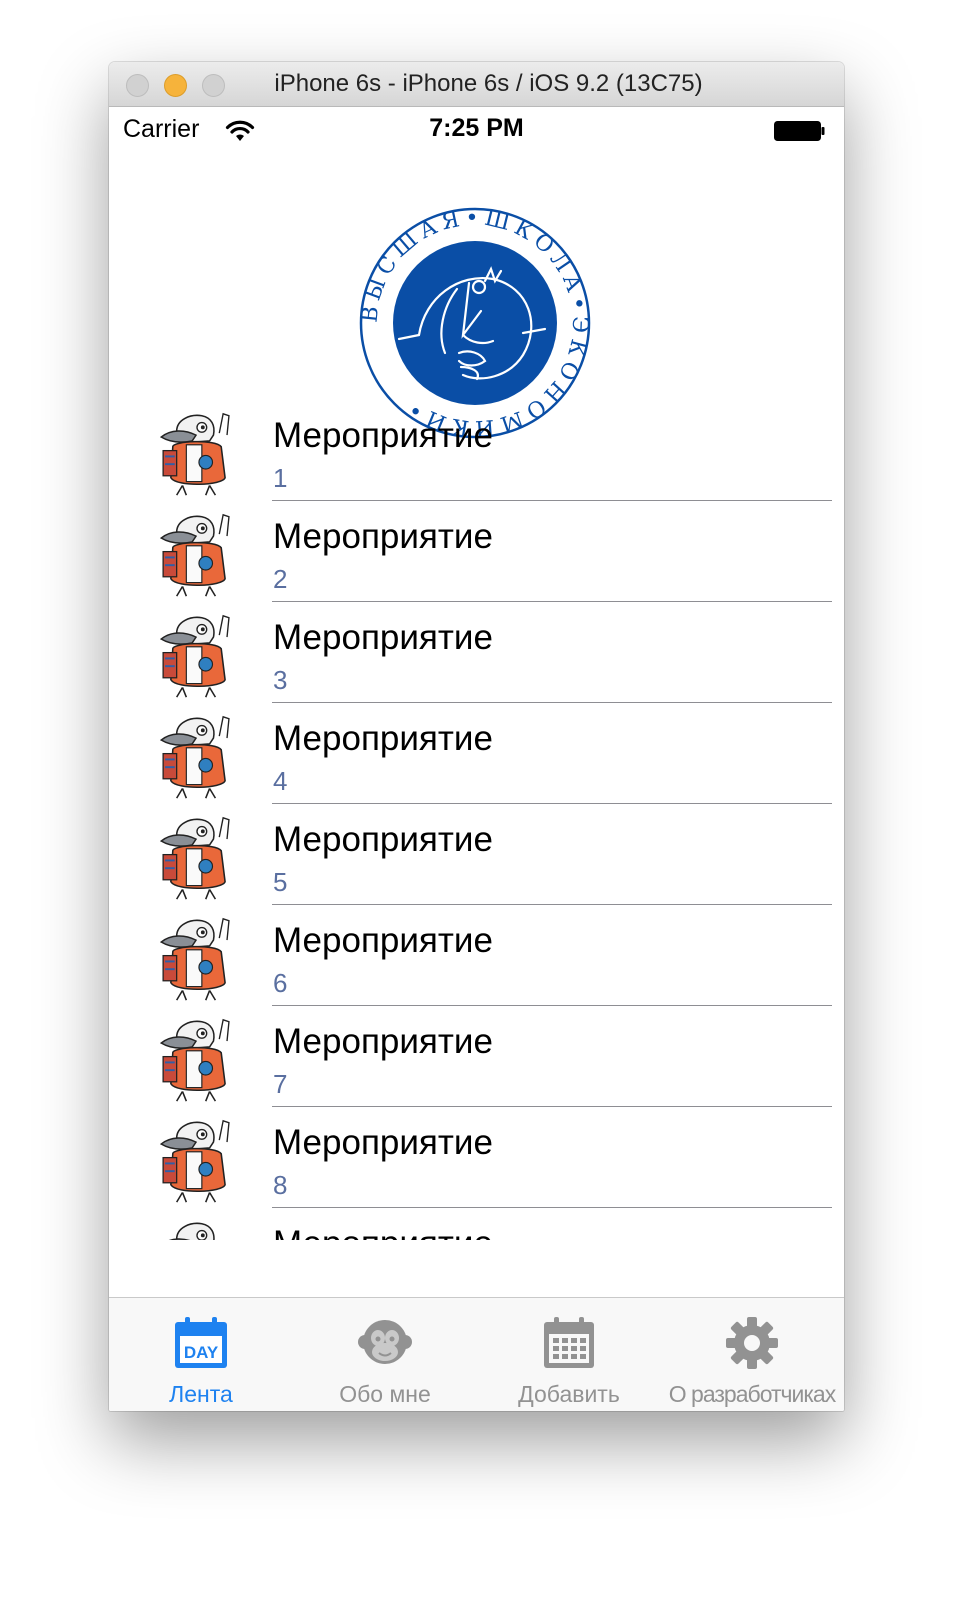 The image size is (974, 1602). I want to click on tab-label: Лента, so click(201, 1394).